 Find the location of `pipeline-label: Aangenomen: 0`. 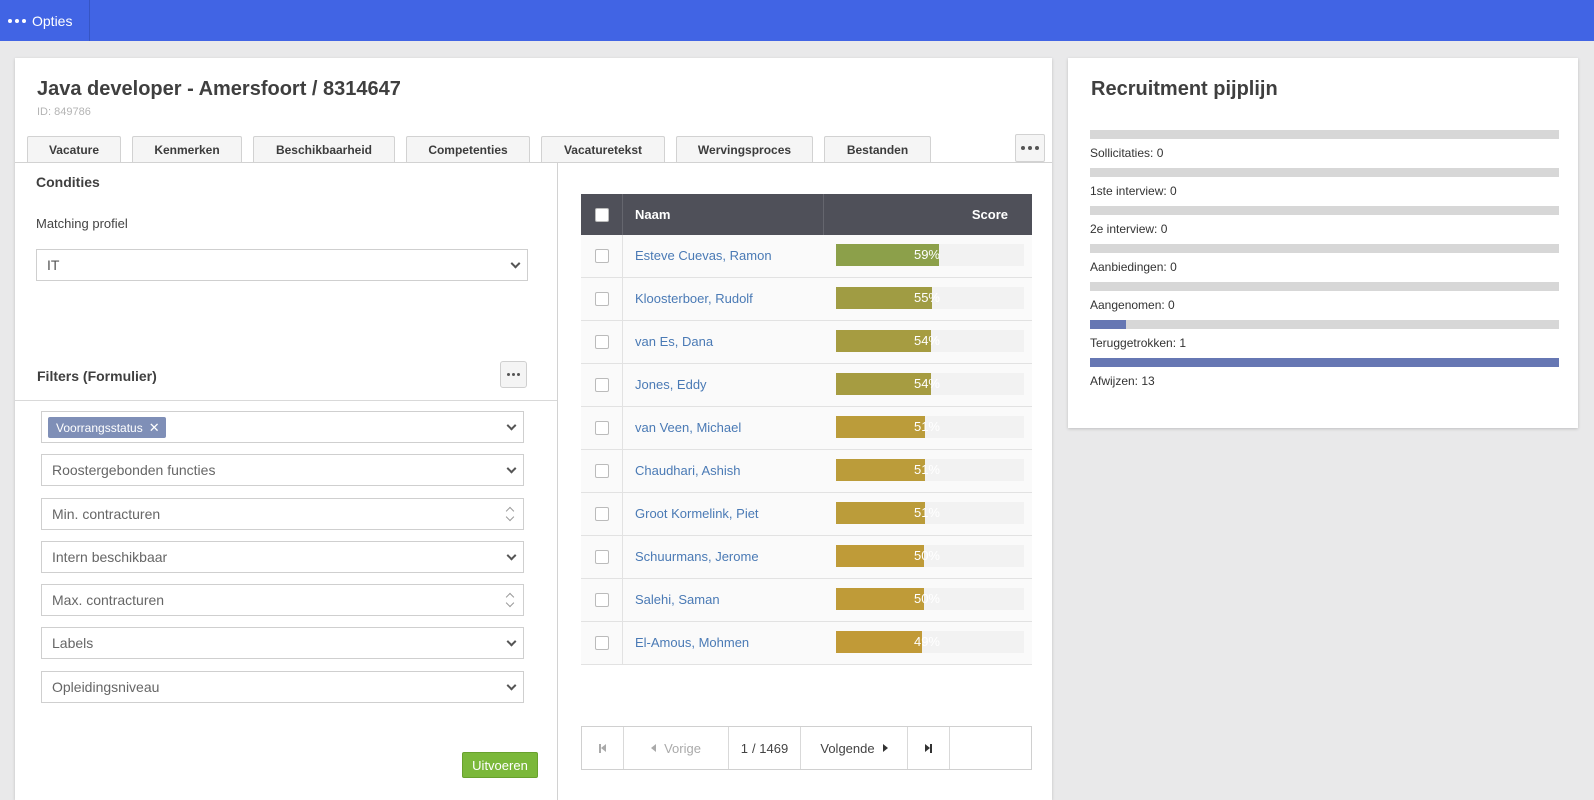

pipeline-label: Aangenomen: 0 is located at coordinates (1132, 305).